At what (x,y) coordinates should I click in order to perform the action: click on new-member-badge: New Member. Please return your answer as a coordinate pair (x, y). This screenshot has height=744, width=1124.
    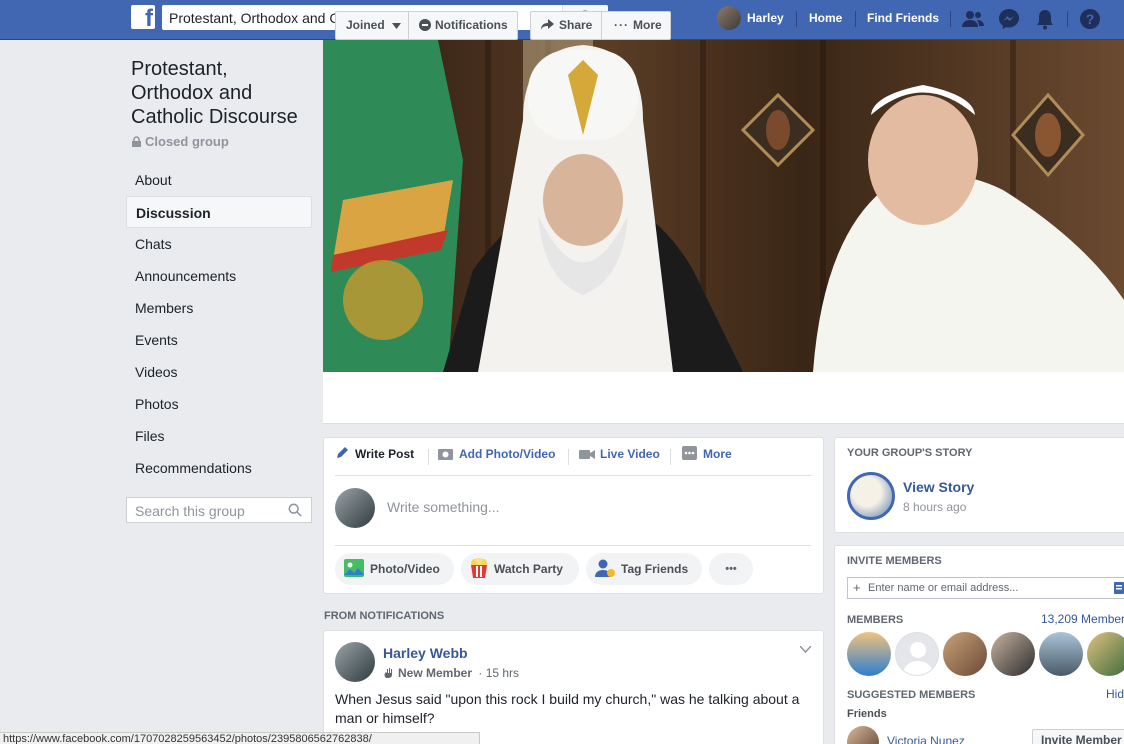
    Looking at the image, I should click on (435, 673).